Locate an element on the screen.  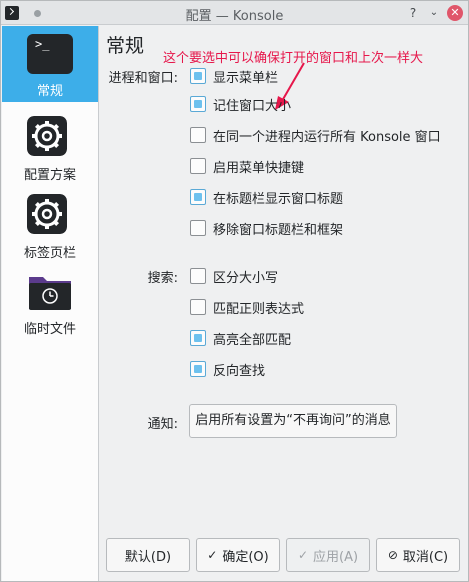
sidebar-item-label: 标签页栏 is located at coordinates (49, 253).